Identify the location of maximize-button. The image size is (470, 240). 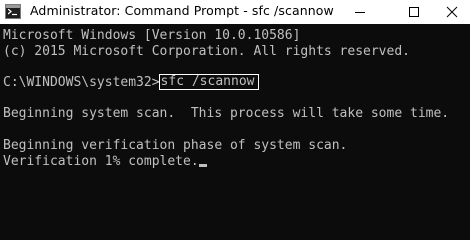
(414, 12).